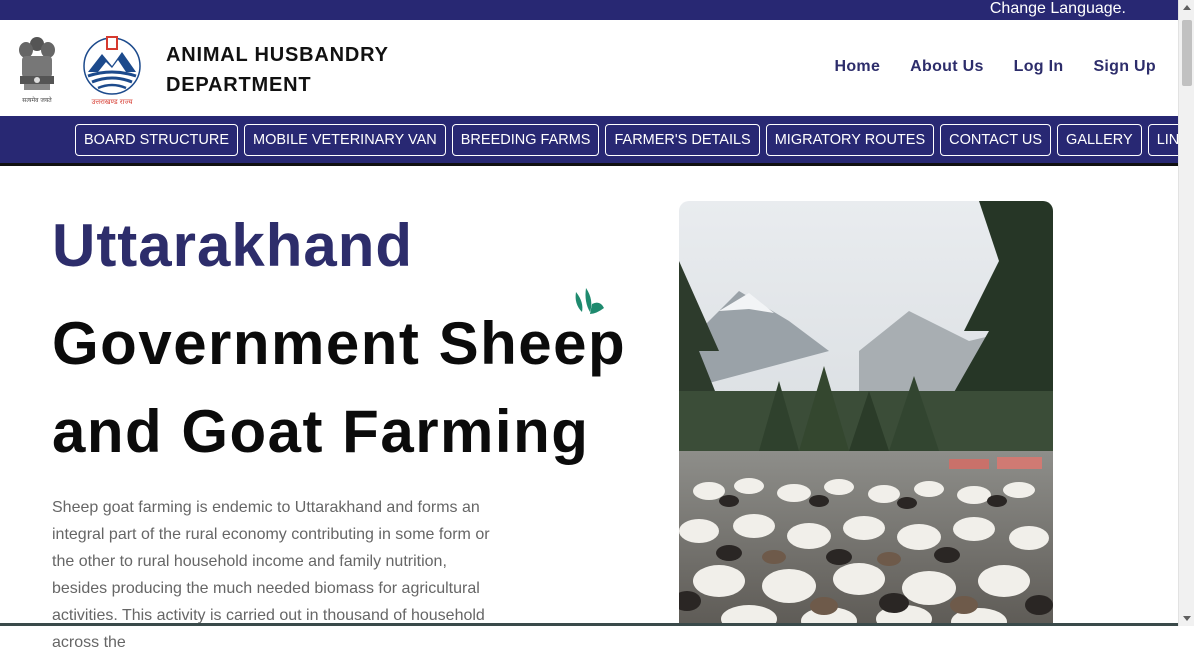 This screenshot has width=1194, height=656. I want to click on menu-farmers-details-button: FARMER'S DETAILS, so click(682, 140).